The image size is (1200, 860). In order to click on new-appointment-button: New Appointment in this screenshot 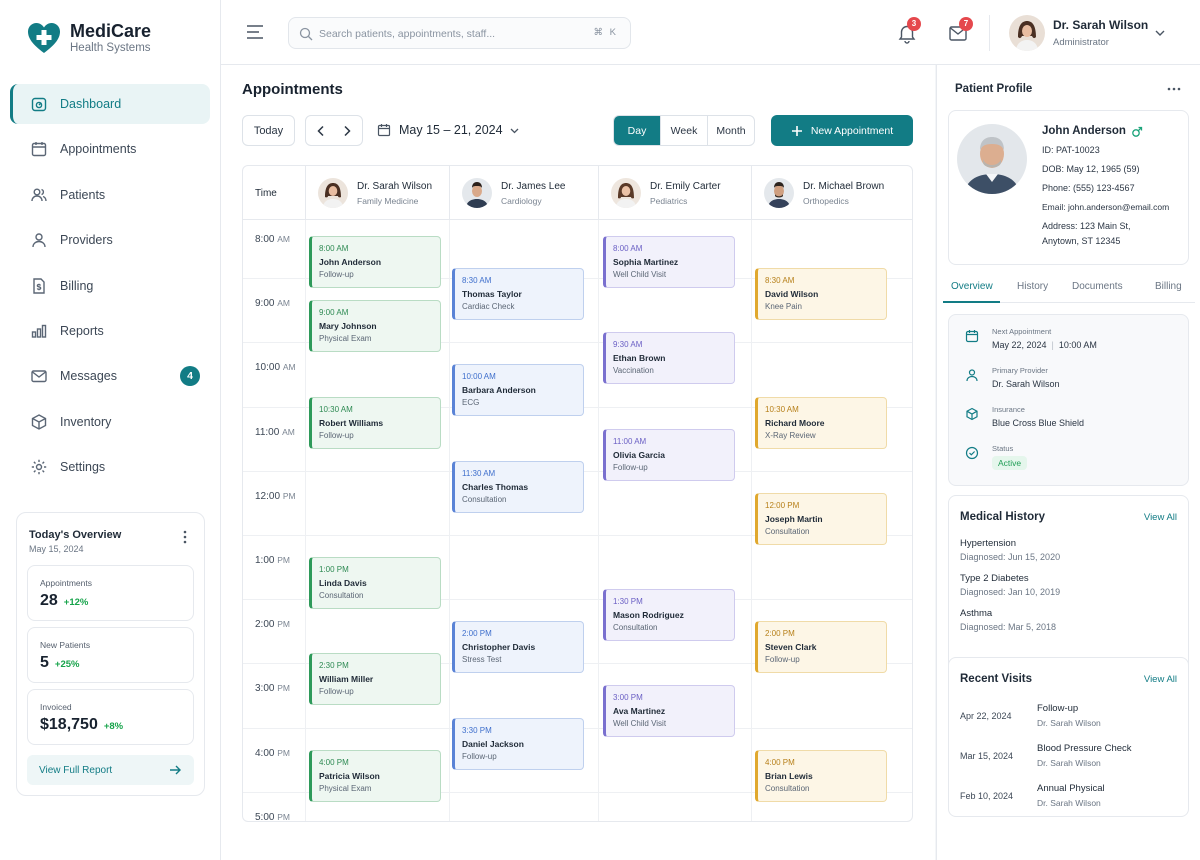, I will do `click(842, 130)`.